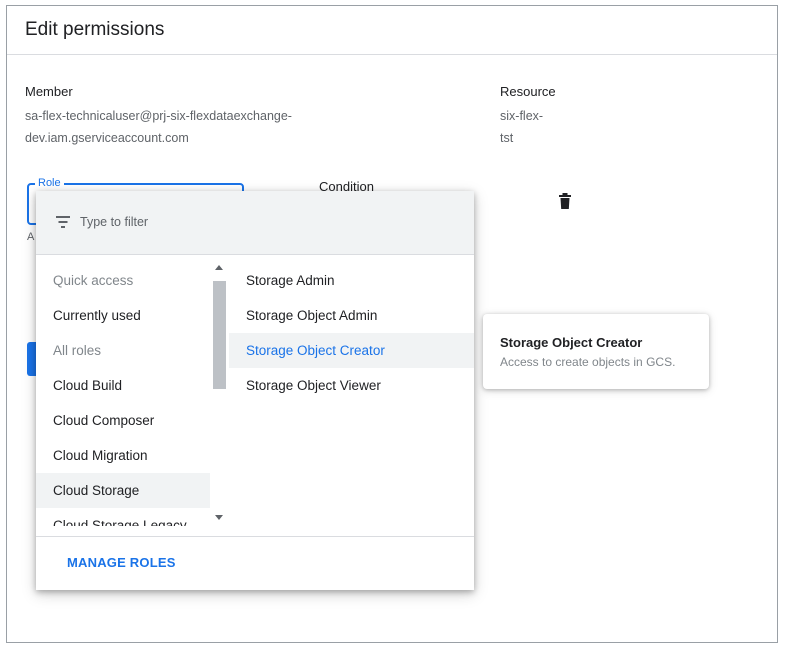 The width and height of the screenshot is (787, 650). What do you see at coordinates (351, 280) in the screenshot?
I see `role-item-storage-admin: Storage Admin` at bounding box center [351, 280].